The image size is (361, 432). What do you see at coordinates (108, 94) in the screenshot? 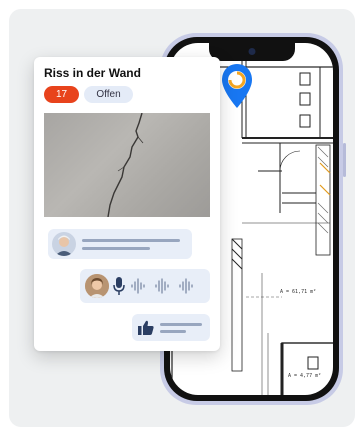
I see `status-badge: Offen` at bounding box center [108, 94].